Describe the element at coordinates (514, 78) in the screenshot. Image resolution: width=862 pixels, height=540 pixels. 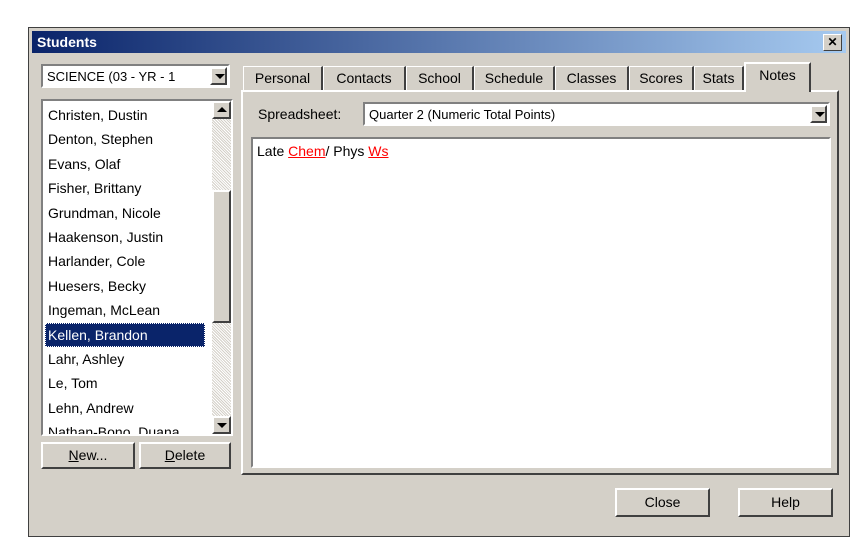
I see `tab-schedule: Schedule` at that location.